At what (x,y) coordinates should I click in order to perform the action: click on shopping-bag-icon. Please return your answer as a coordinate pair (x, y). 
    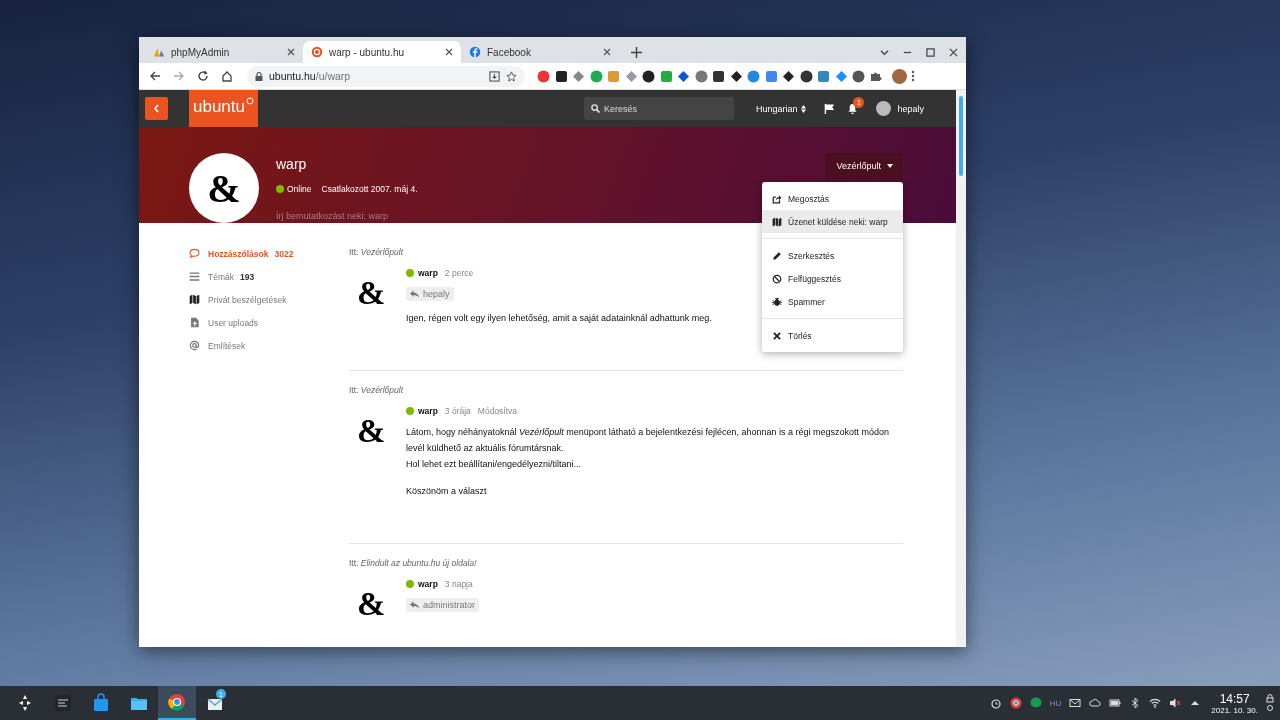
    Looking at the image, I should click on (101, 703).